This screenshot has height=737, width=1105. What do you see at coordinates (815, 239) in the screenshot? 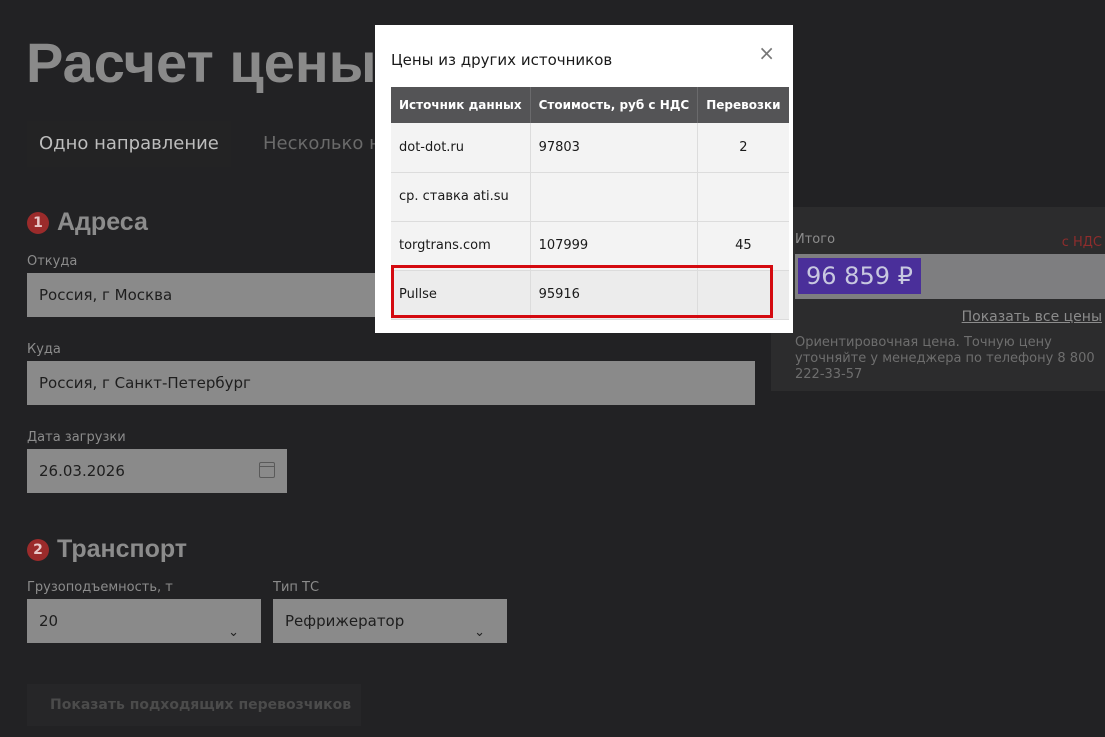
I see `total-label: Итого` at bounding box center [815, 239].